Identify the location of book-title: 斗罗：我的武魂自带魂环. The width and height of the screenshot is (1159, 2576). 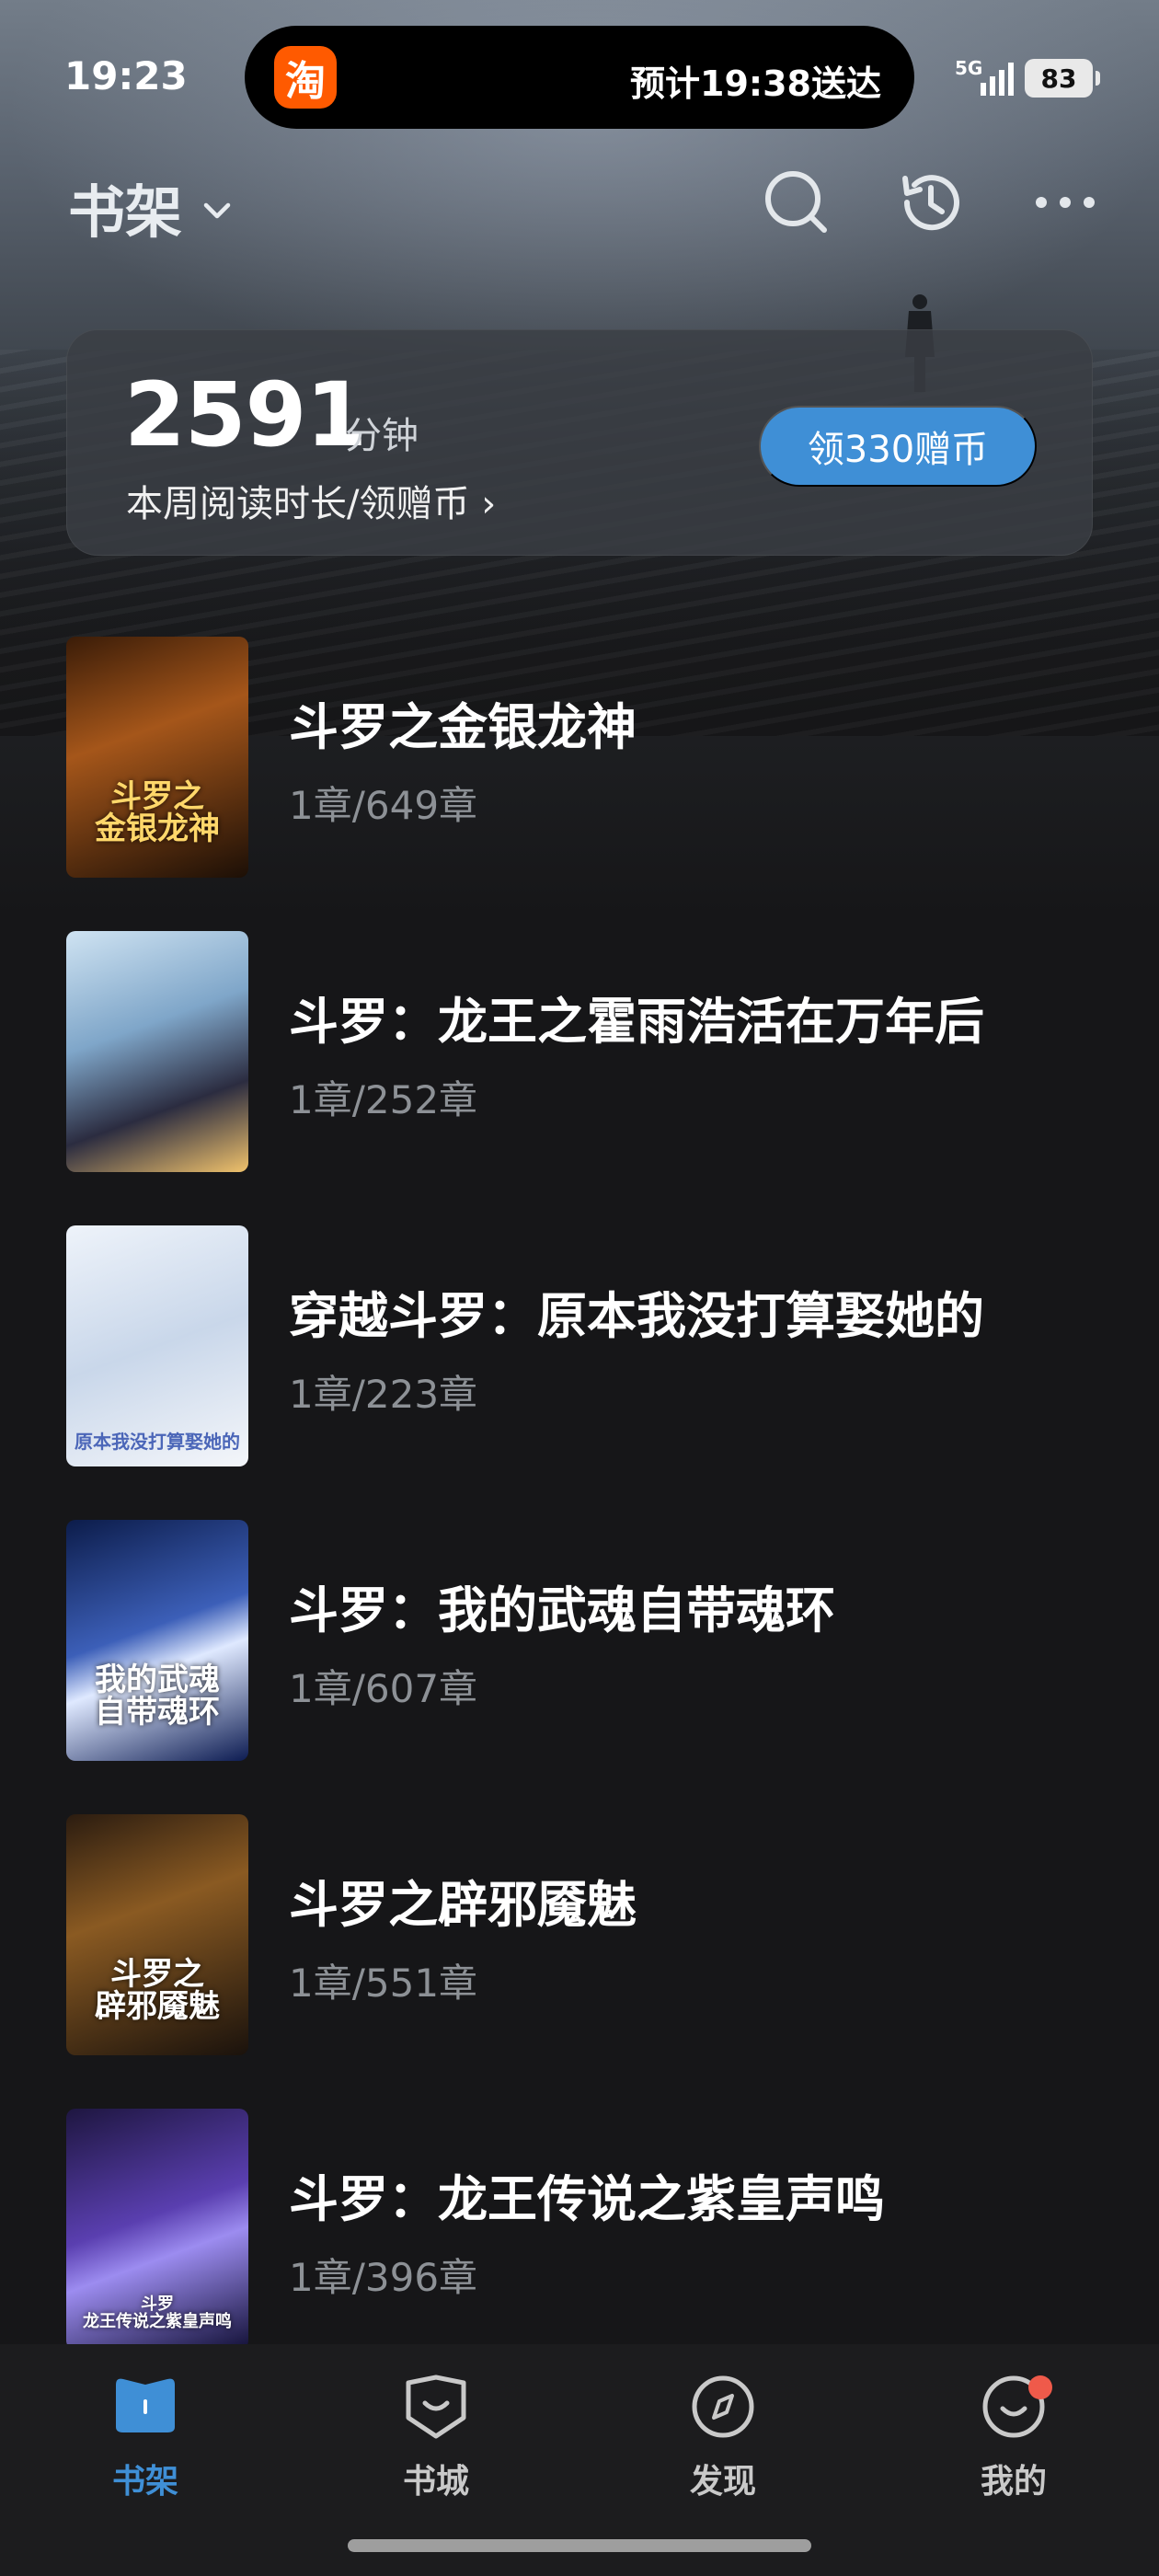
(562, 1610).